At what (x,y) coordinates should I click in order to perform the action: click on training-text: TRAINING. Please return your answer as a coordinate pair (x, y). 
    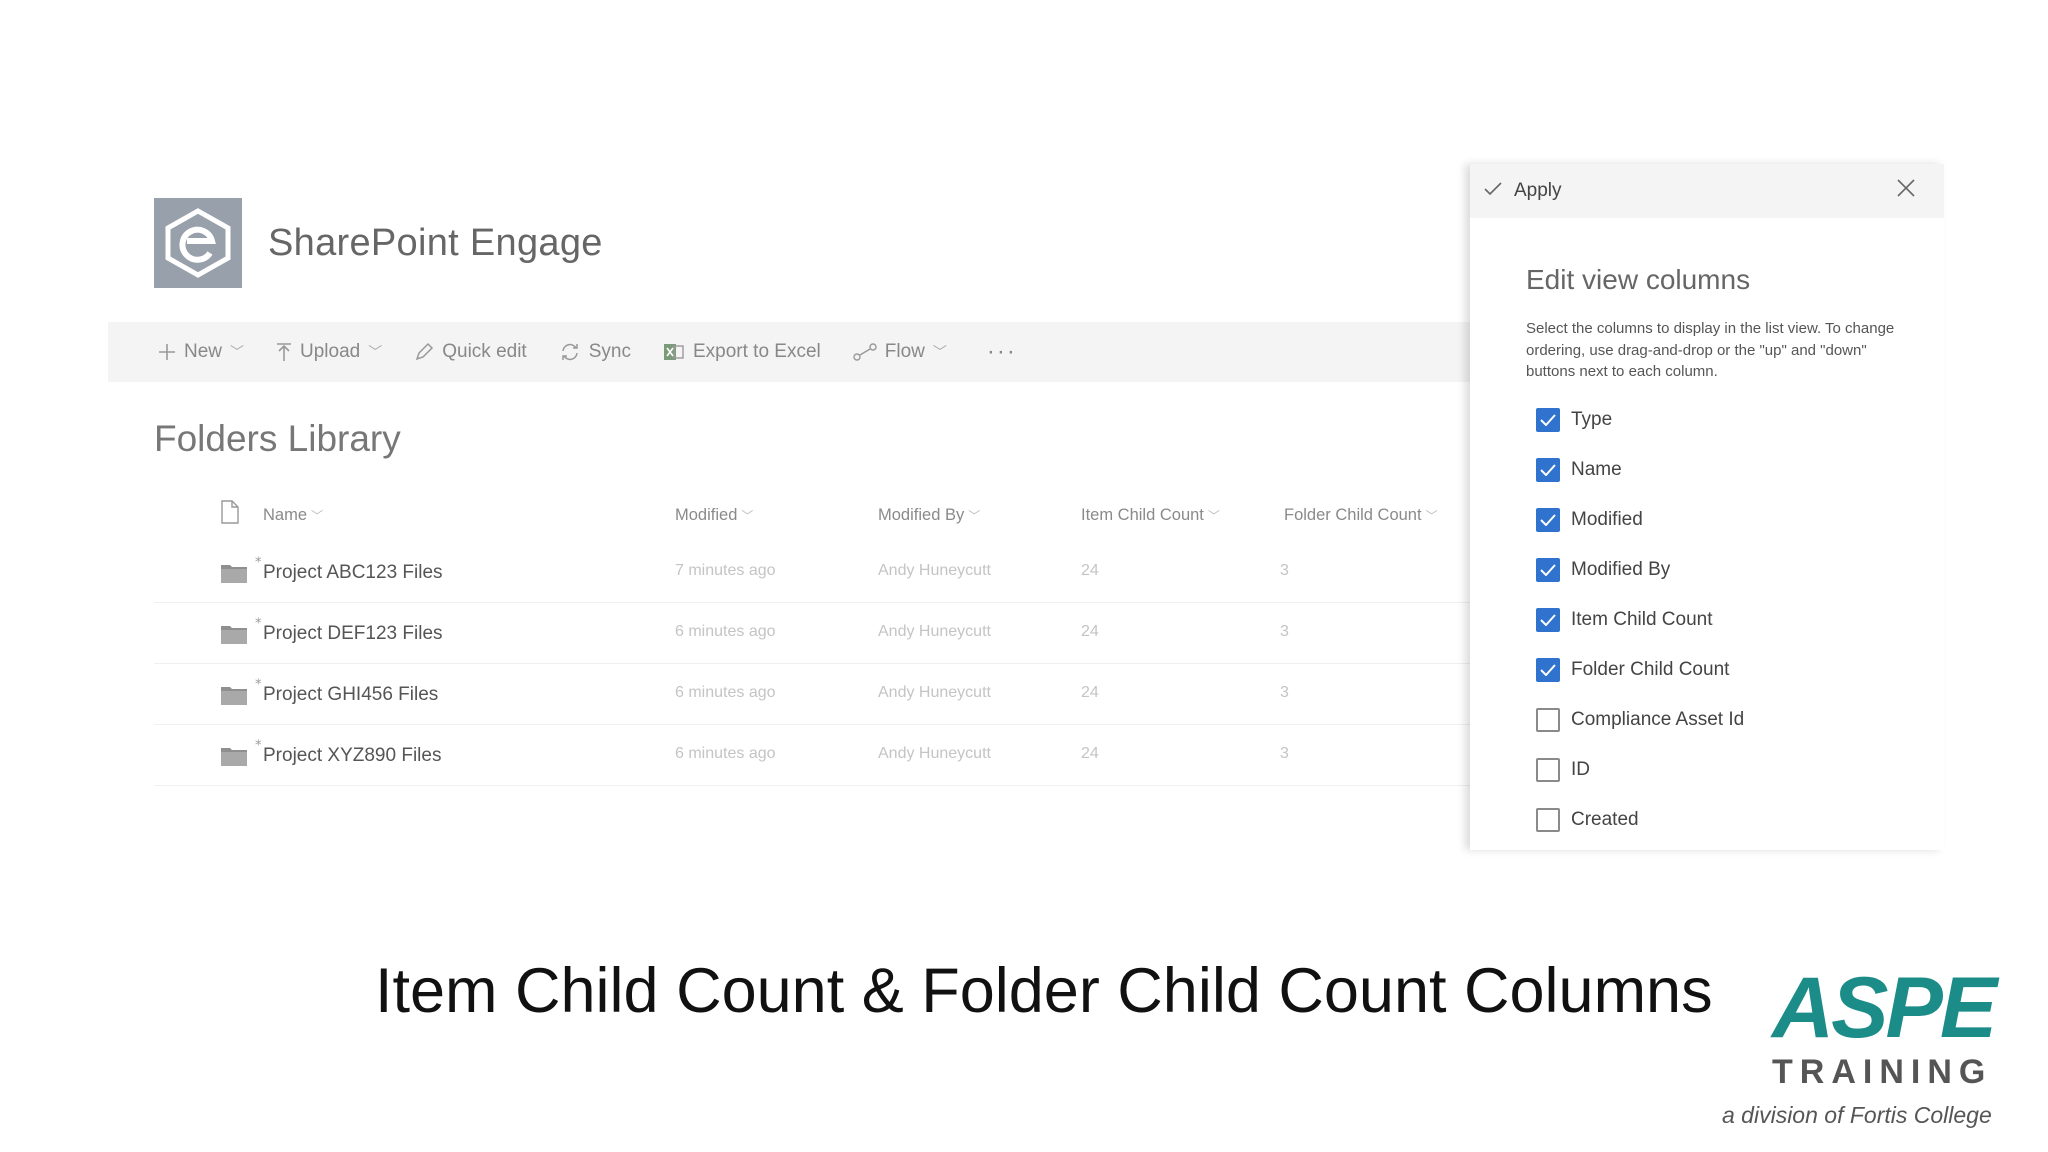
    Looking at the image, I should click on (1882, 1072).